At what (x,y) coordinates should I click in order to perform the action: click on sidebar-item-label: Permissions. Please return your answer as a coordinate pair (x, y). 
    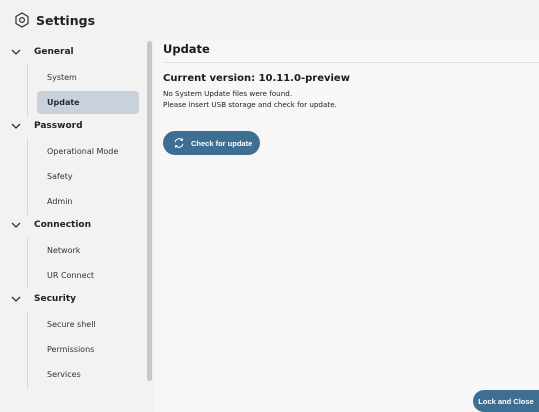
    Looking at the image, I should click on (71, 349).